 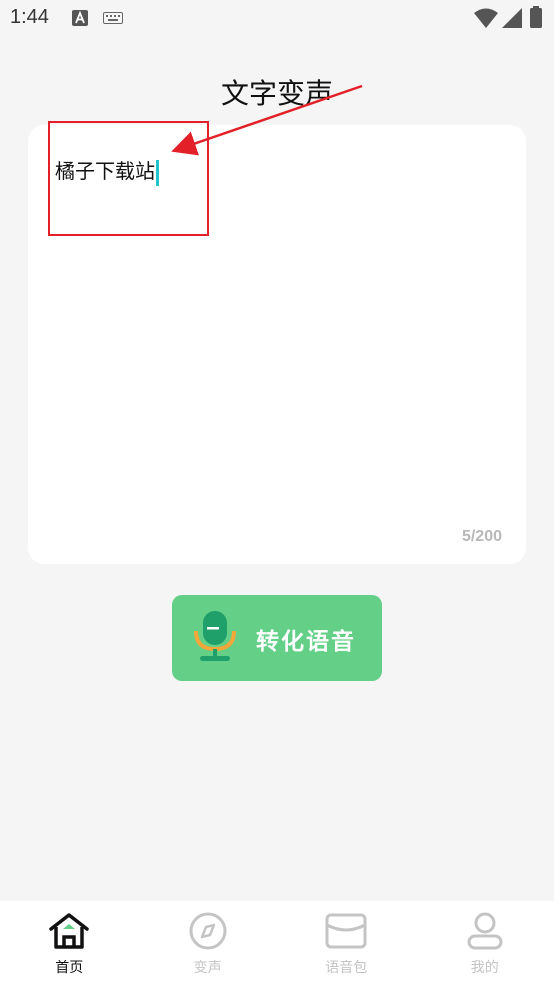 I want to click on bottom-tab-bar: 首页 变声 语音包 我的, so click(x=277, y=943).